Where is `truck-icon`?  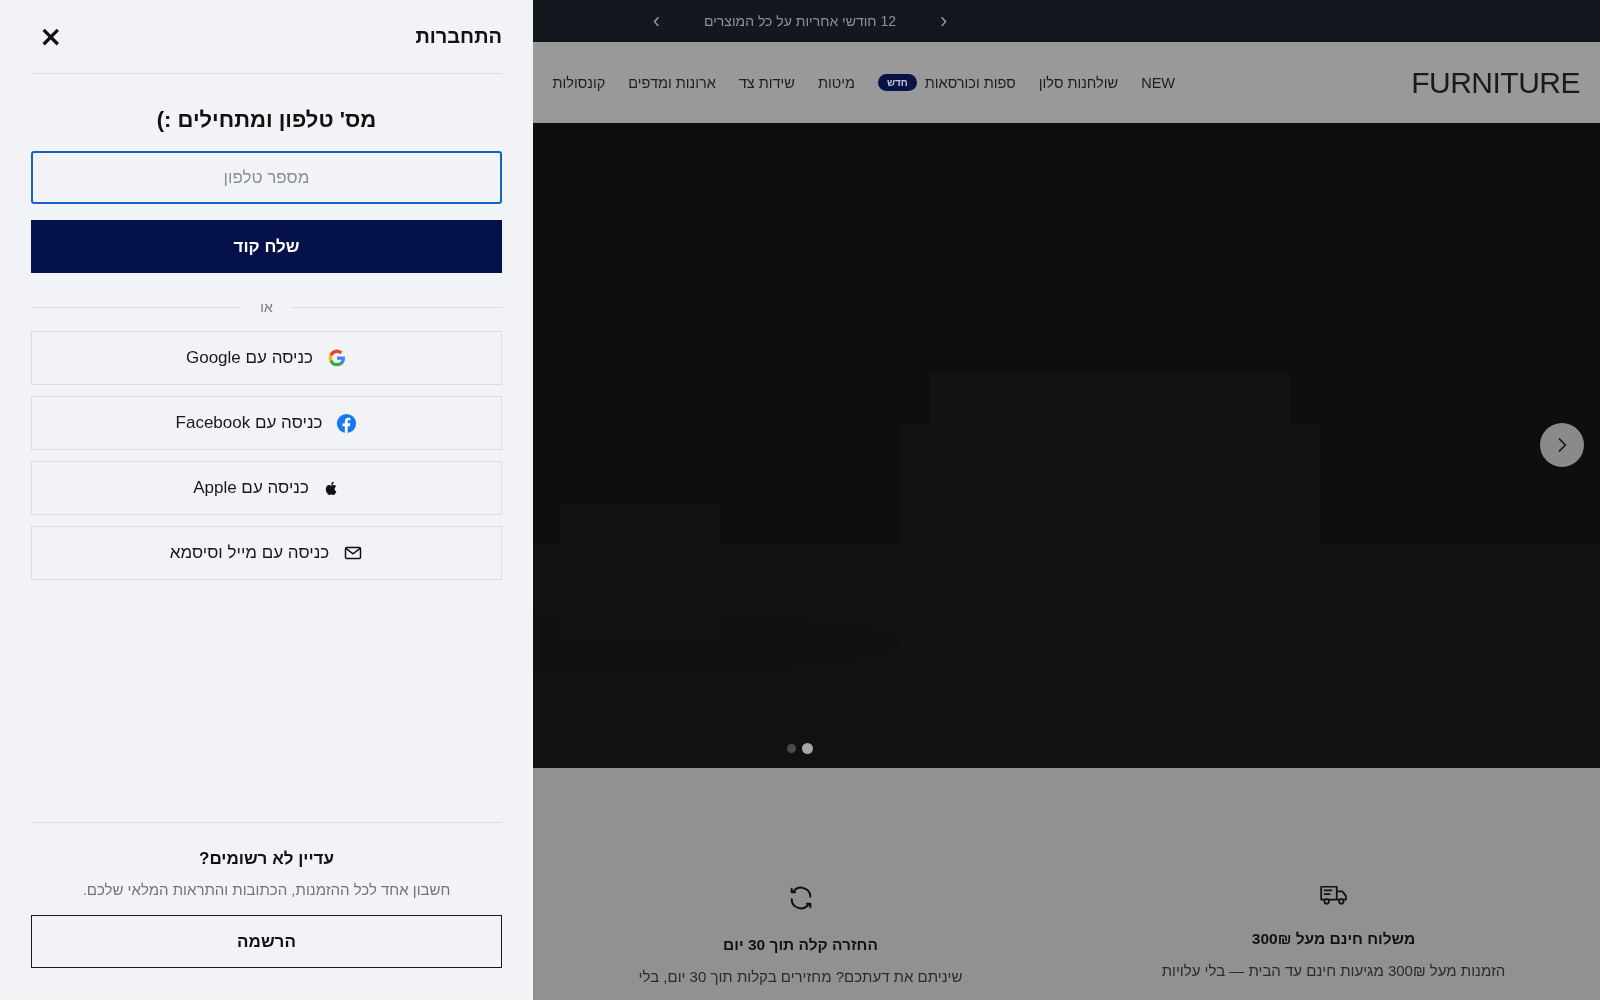 truck-icon is located at coordinates (1333, 895).